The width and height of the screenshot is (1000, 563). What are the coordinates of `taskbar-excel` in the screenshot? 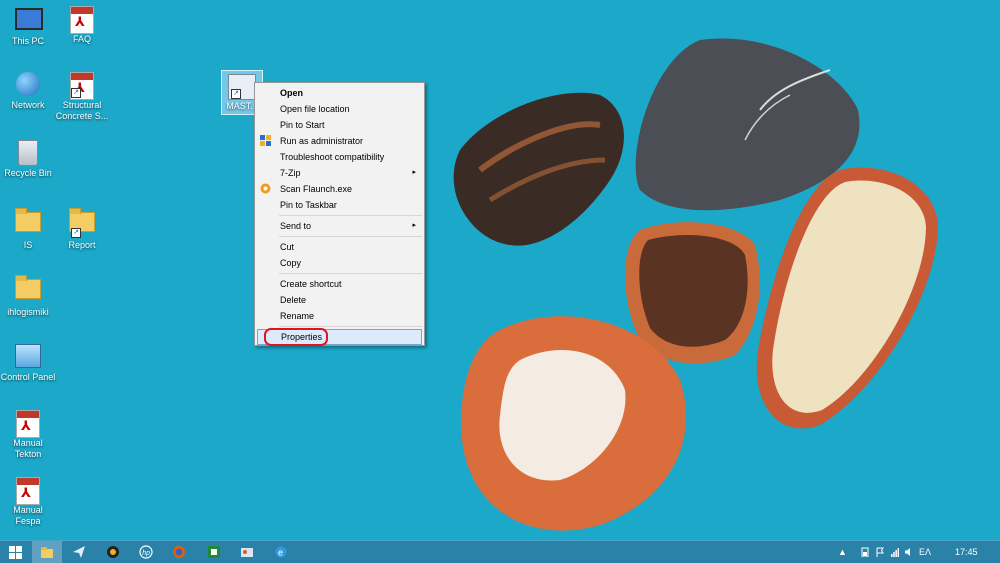 It's located at (214, 552).